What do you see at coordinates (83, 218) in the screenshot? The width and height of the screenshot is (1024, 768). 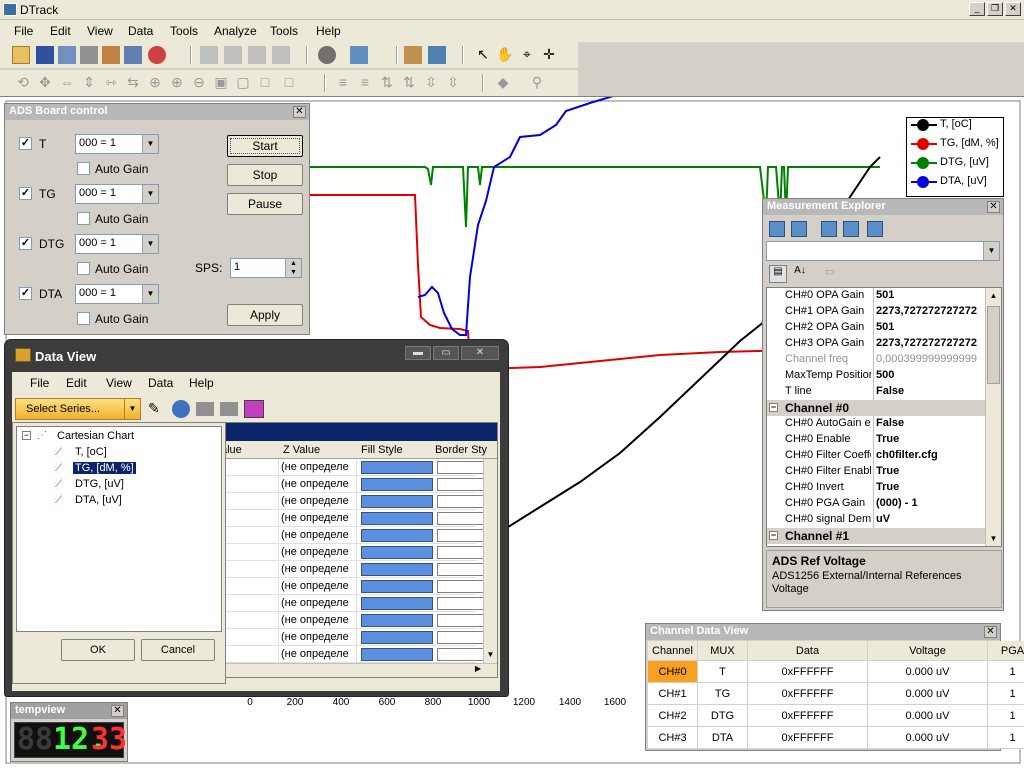 I see `channel-tg-autogain-checkbox` at bounding box center [83, 218].